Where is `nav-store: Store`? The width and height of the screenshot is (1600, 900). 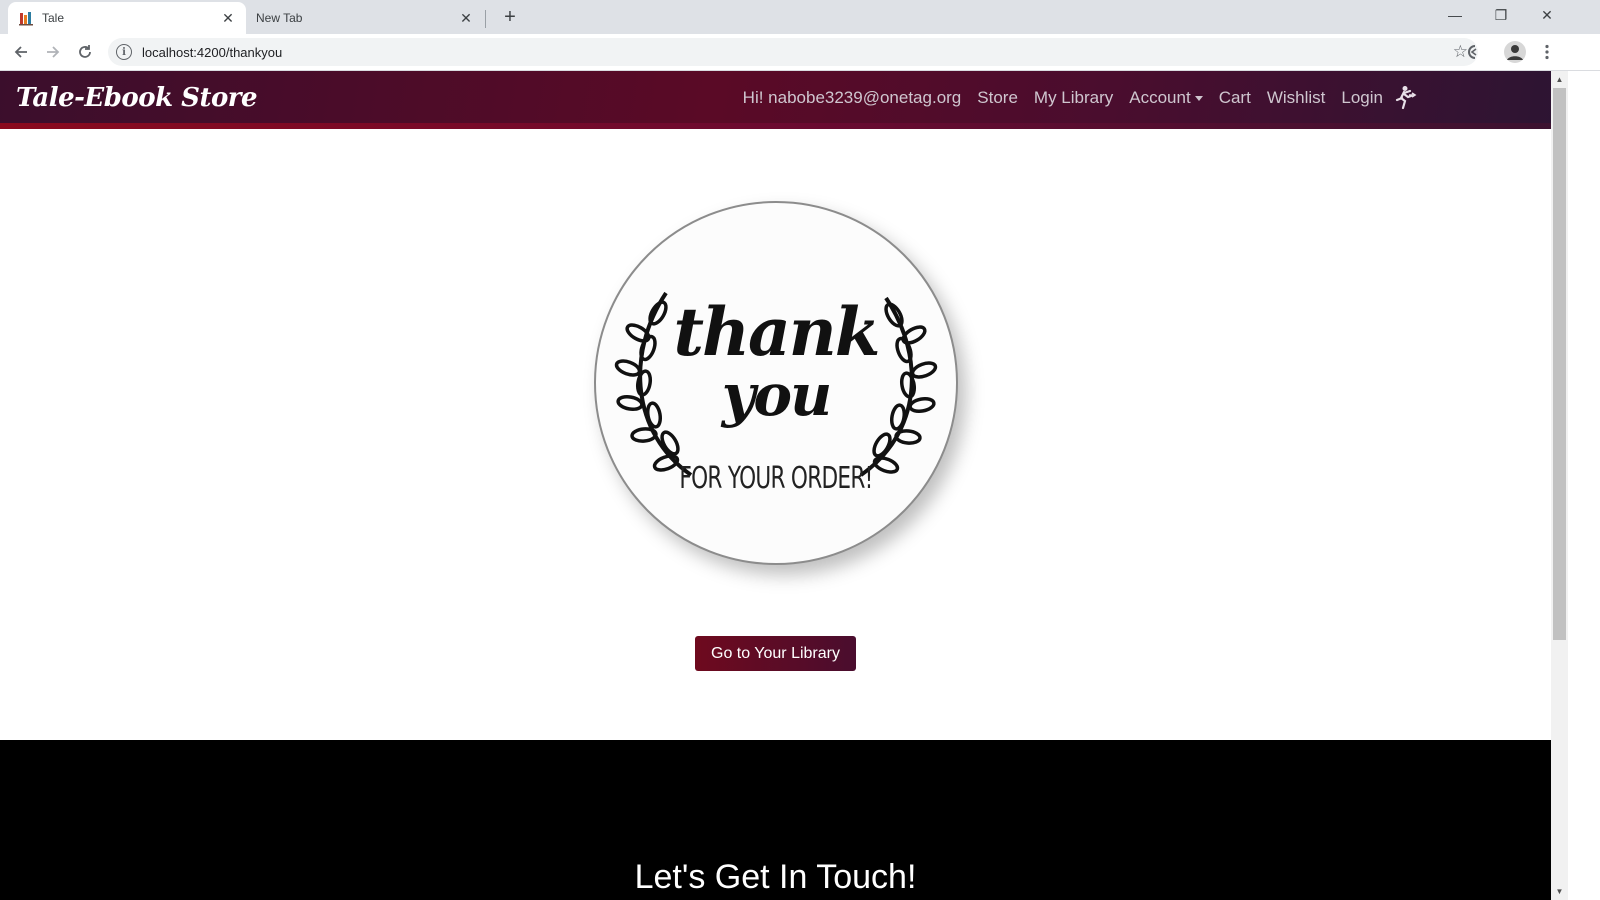
nav-store: Store is located at coordinates (997, 98).